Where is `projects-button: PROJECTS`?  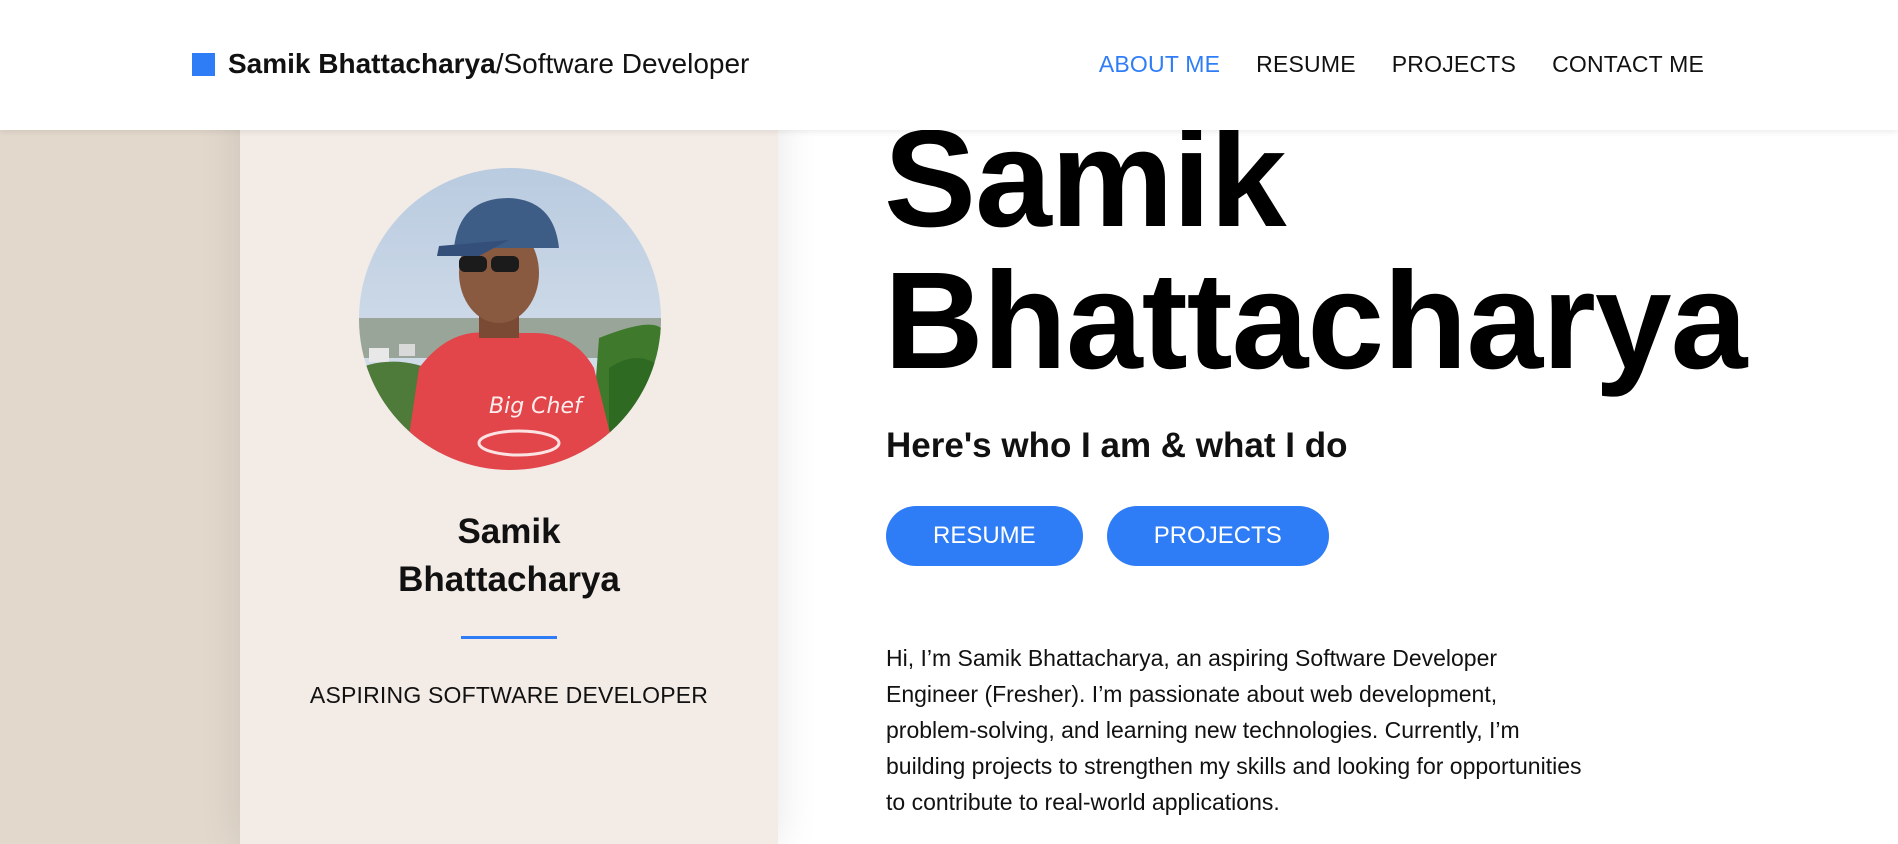
projects-button: PROJECTS is located at coordinates (1217, 536).